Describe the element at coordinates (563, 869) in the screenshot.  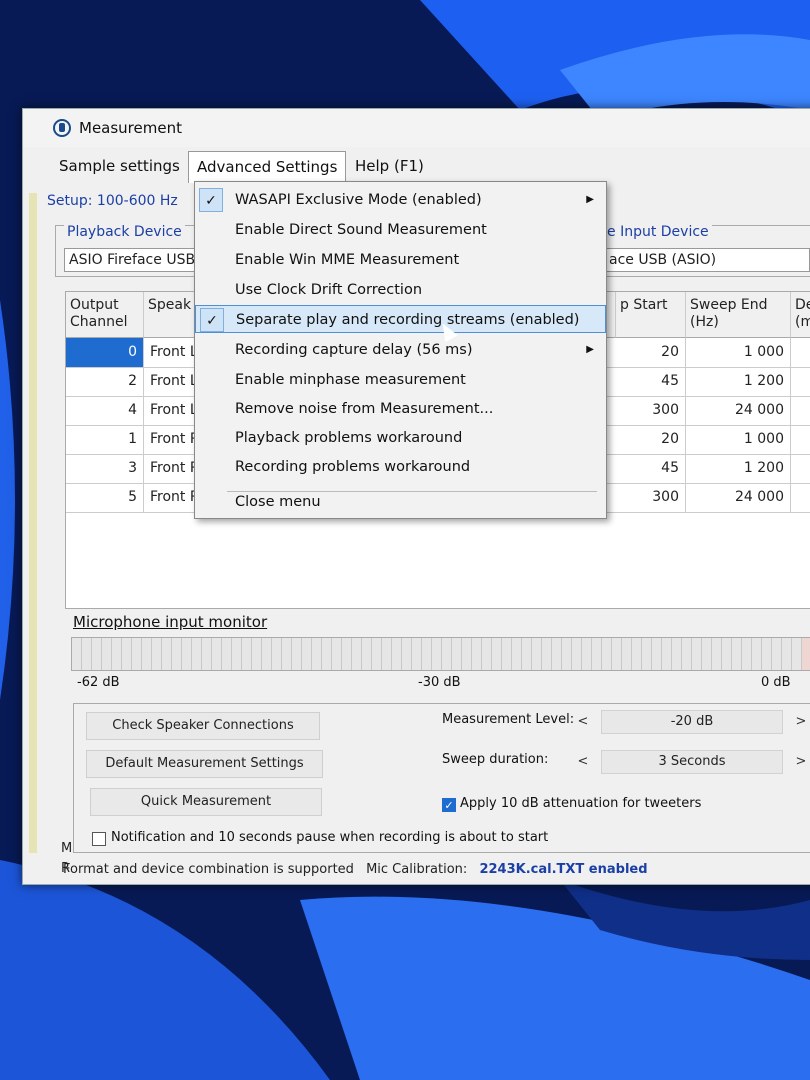
I see `mic-calibration-value: 2243K.cal.TXT enabled` at that location.